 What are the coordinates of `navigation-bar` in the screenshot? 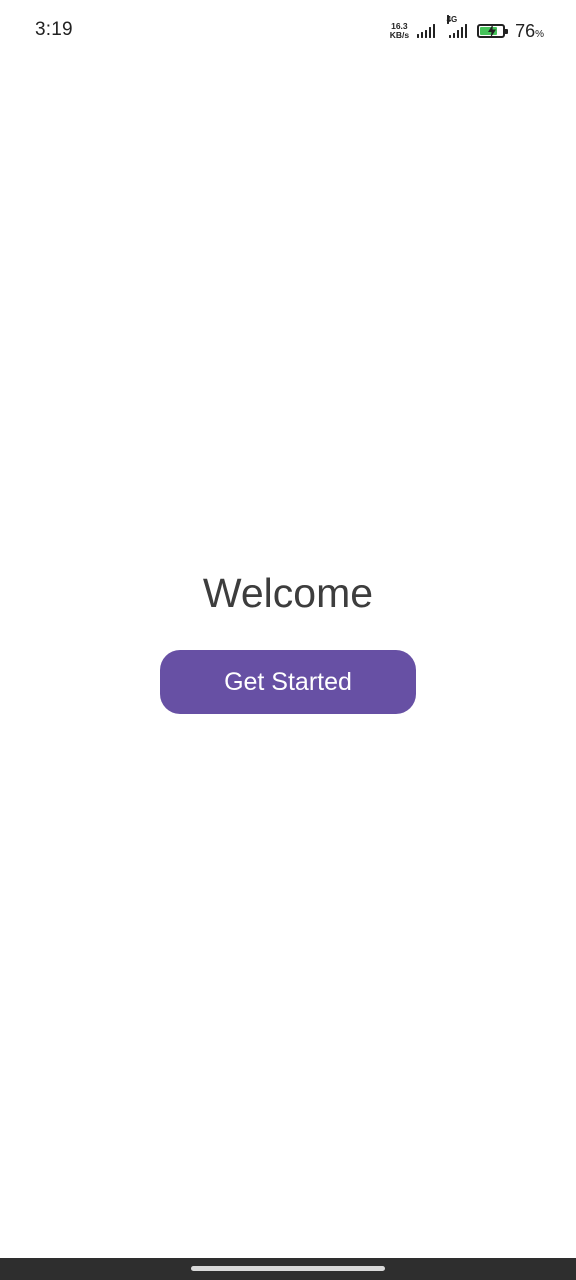 It's located at (288, 1269).